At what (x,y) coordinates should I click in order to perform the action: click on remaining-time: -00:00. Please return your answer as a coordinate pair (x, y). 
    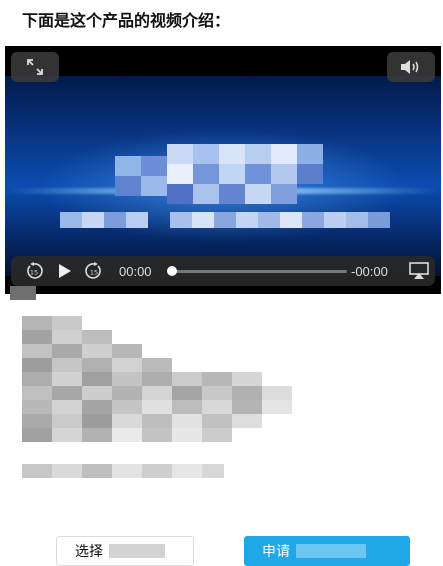
    Looking at the image, I should click on (369, 271).